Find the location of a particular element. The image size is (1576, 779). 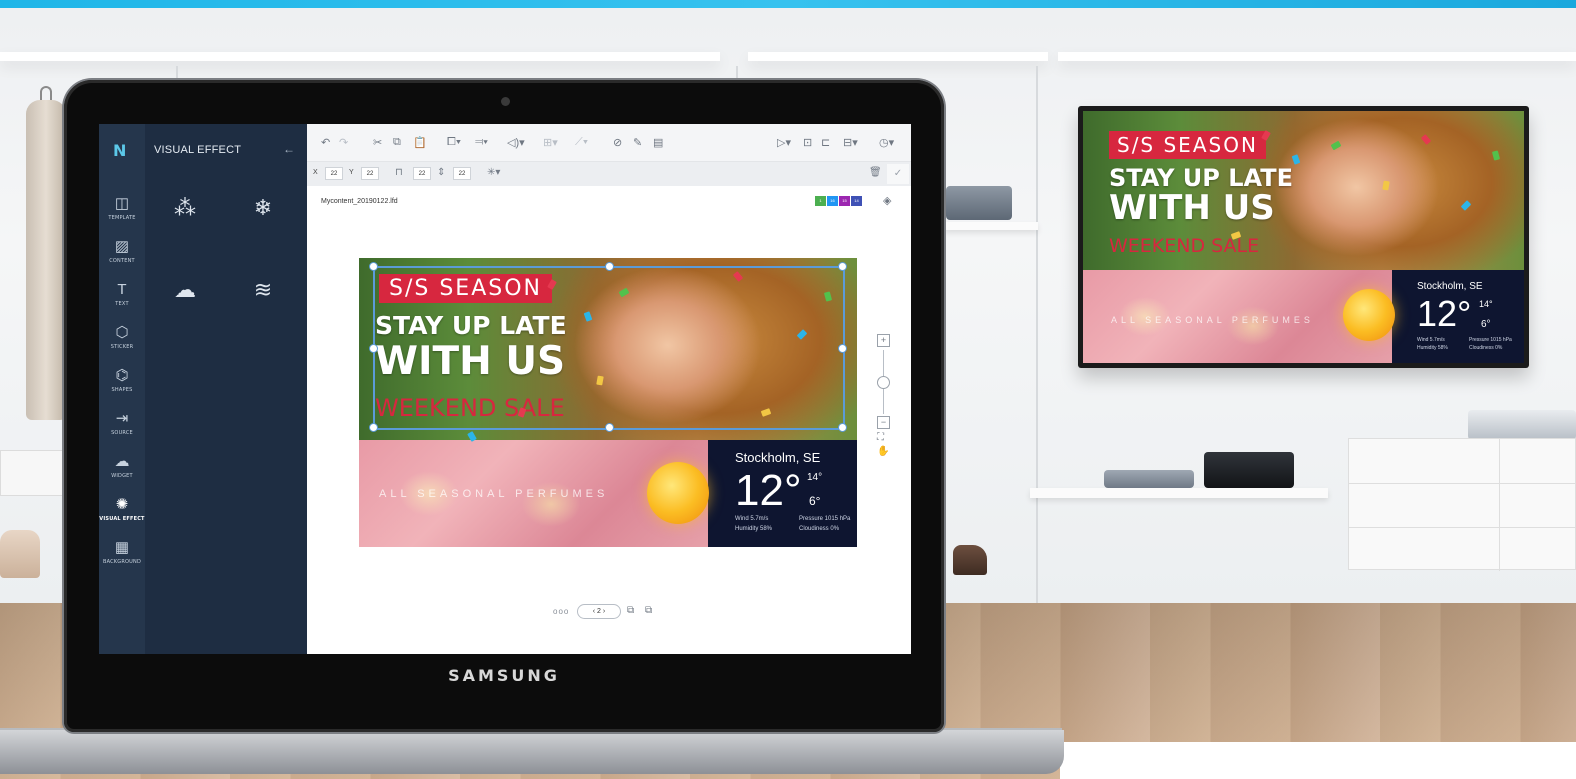

hand-pan-icon: ✋ is located at coordinates (883, 451).